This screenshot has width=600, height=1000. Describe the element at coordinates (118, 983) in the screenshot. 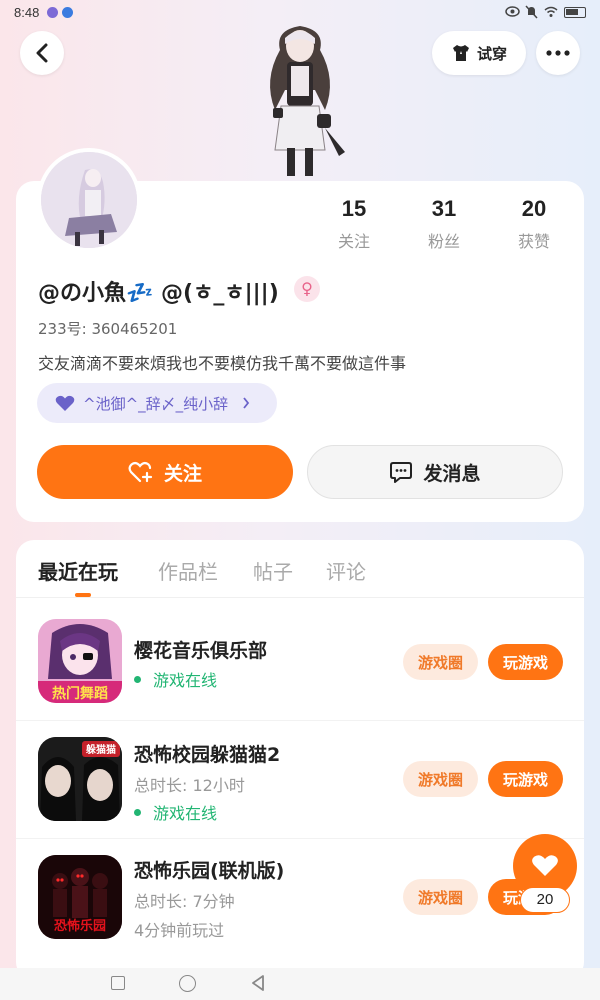

I see `recent-apps-icon` at that location.